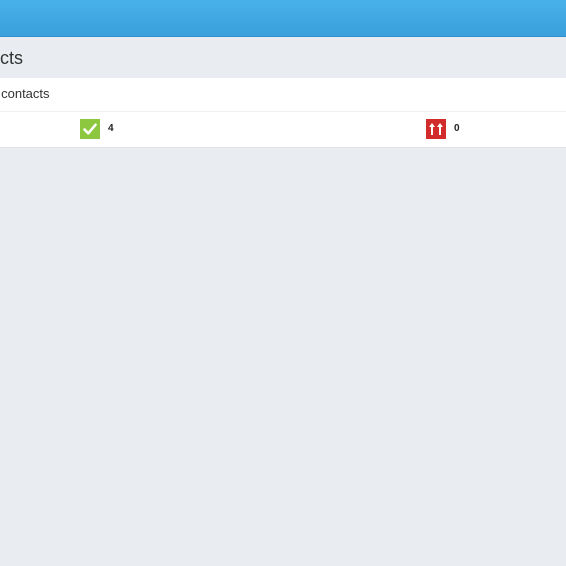 Image resolution: width=566 pixels, height=566 pixels. Describe the element at coordinates (111, 128) in the screenshot. I see `stat-count: 4` at that location.